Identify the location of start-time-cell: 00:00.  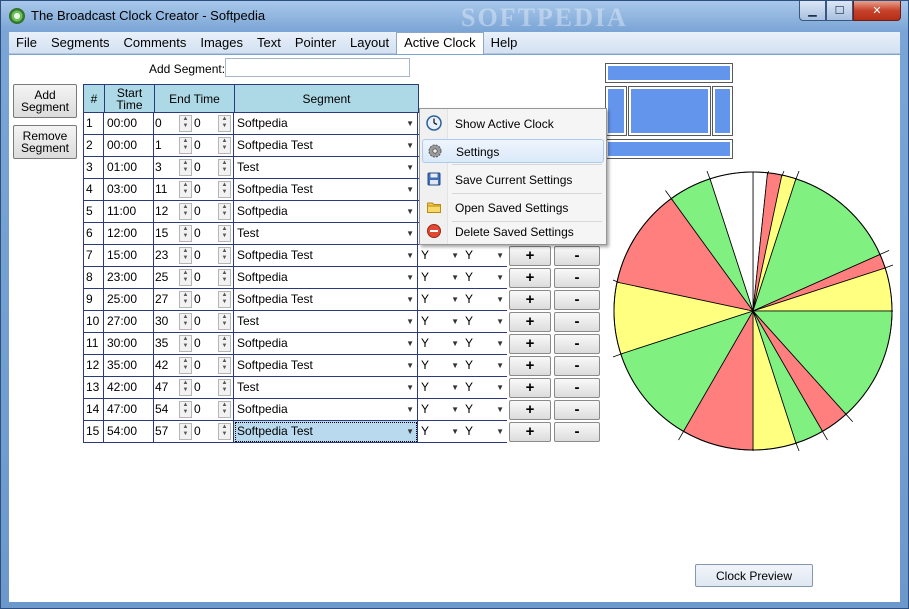
(129, 146).